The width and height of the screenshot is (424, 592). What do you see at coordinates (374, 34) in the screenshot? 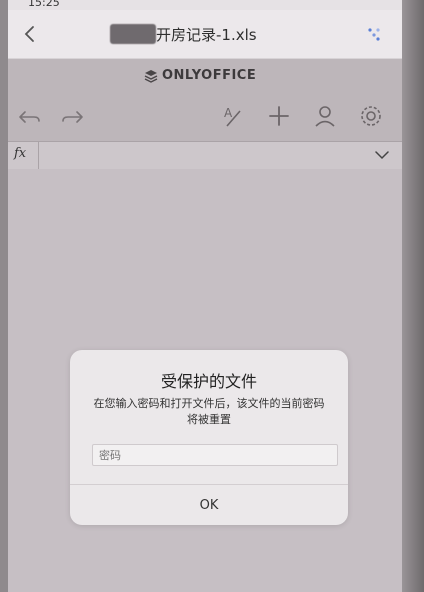
I see `menu-icon` at bounding box center [374, 34].